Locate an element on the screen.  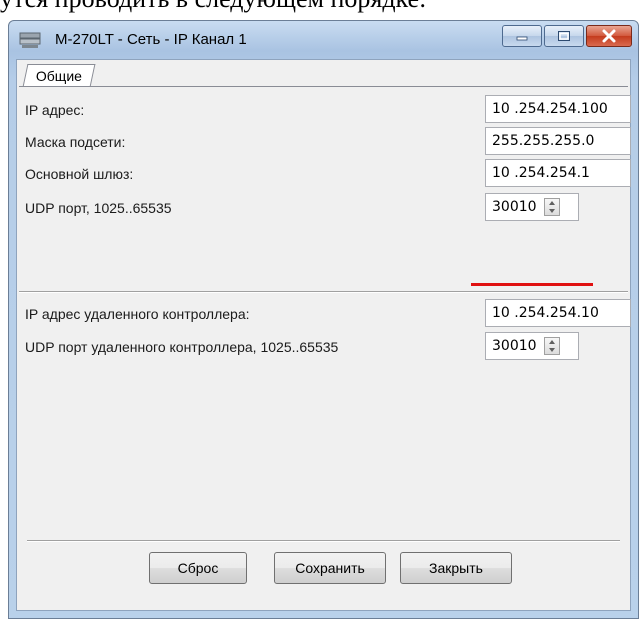
tab-general-label: Общие is located at coordinates (58, 76).